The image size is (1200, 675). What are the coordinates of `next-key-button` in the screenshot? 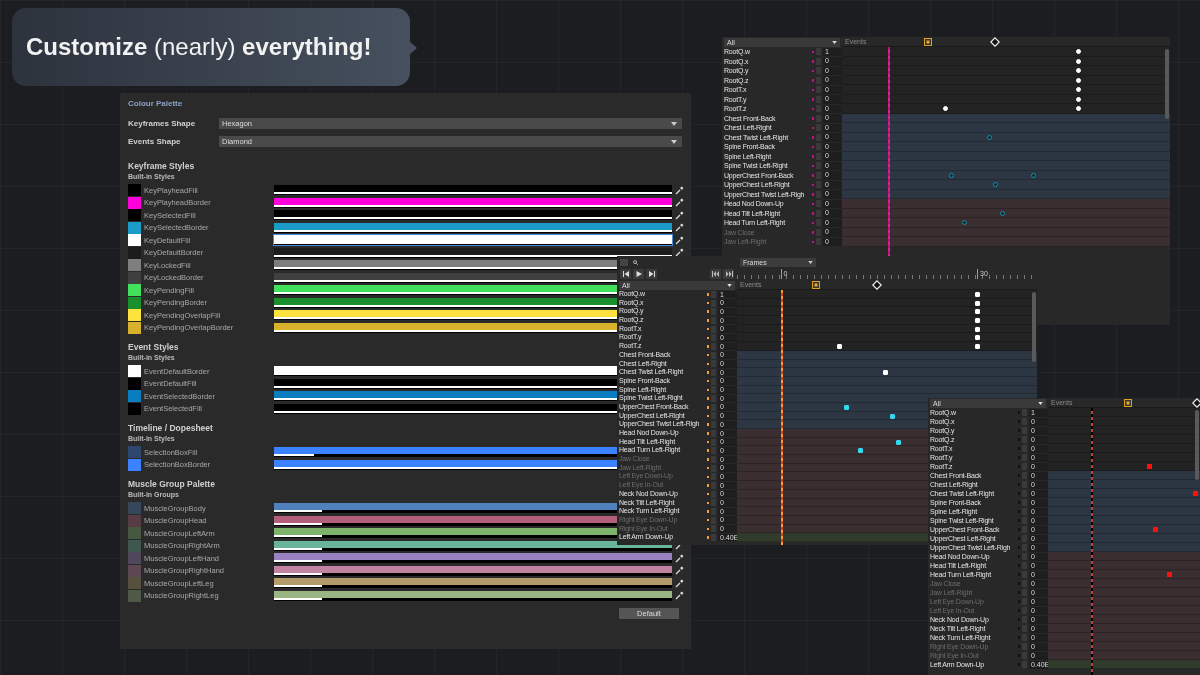 It's located at (728, 273).